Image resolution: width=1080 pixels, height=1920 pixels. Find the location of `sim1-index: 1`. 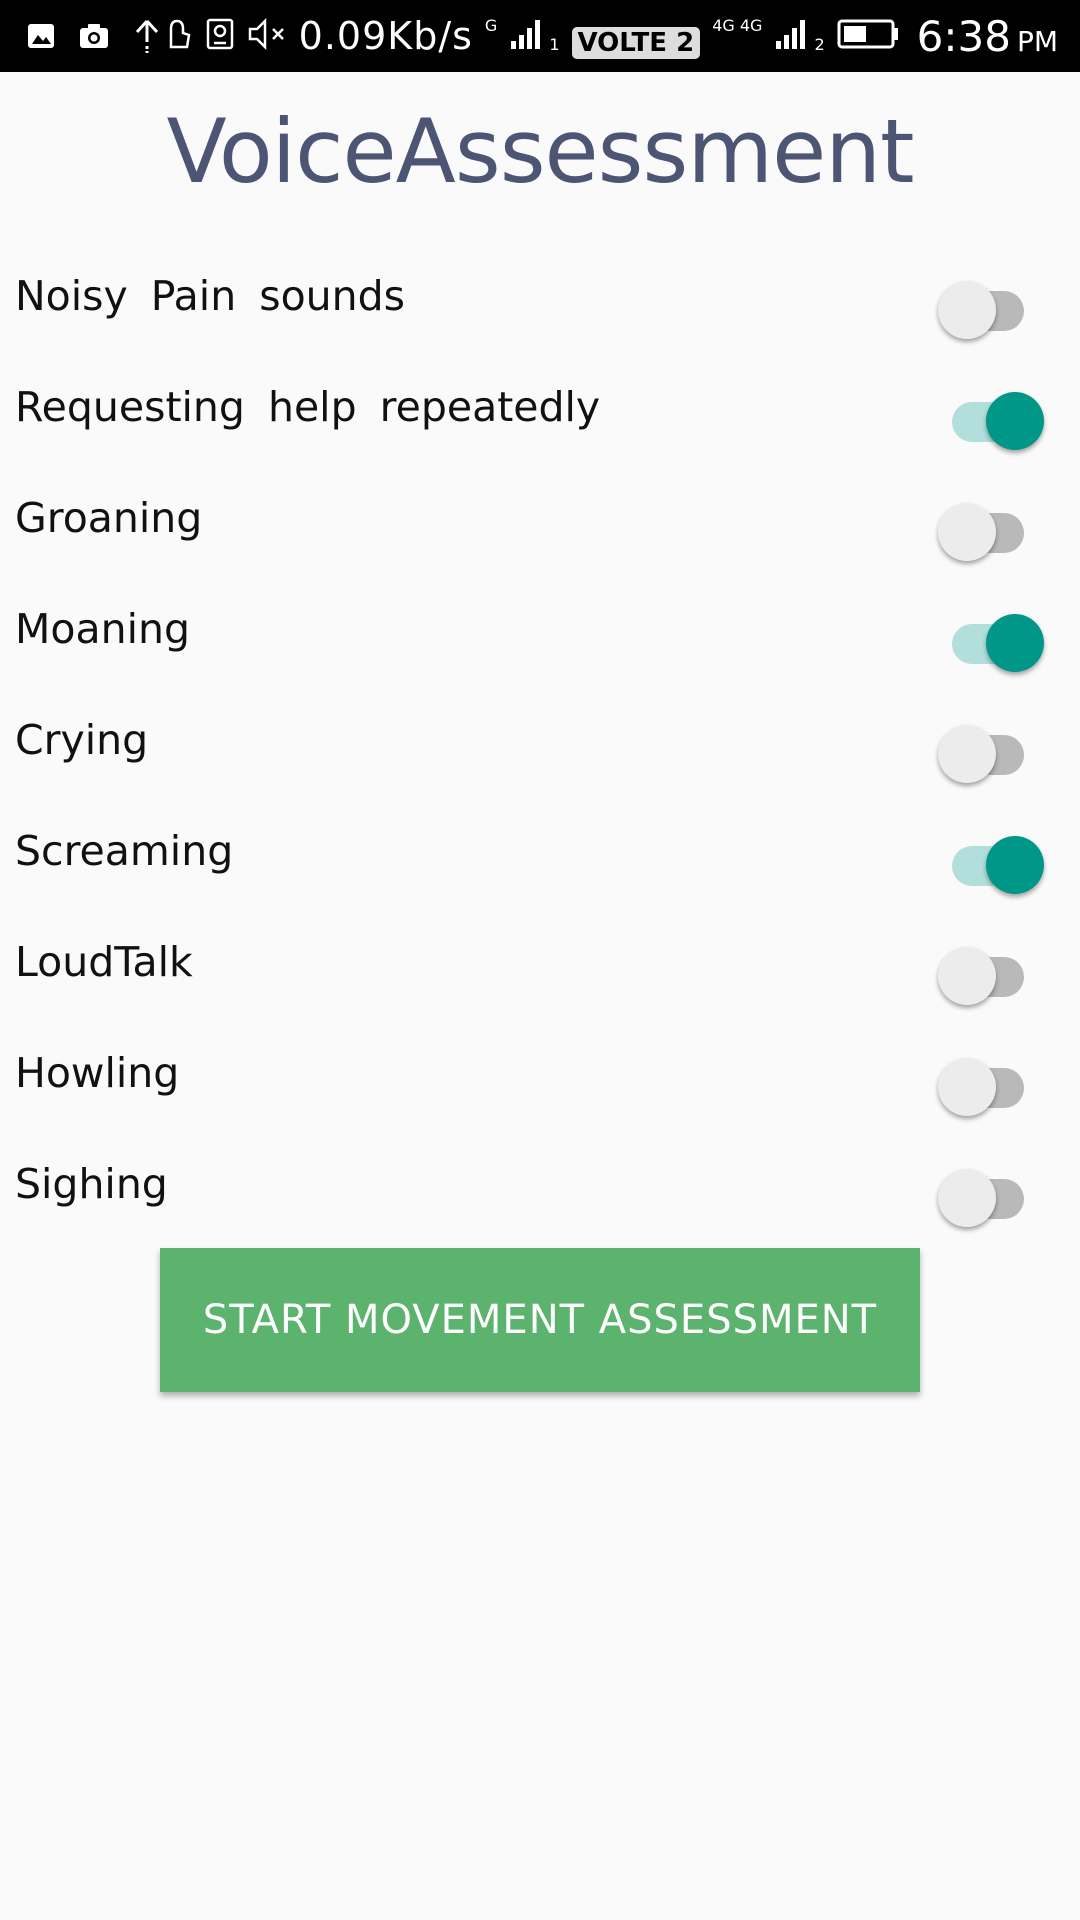

sim1-index: 1 is located at coordinates (554, 44).